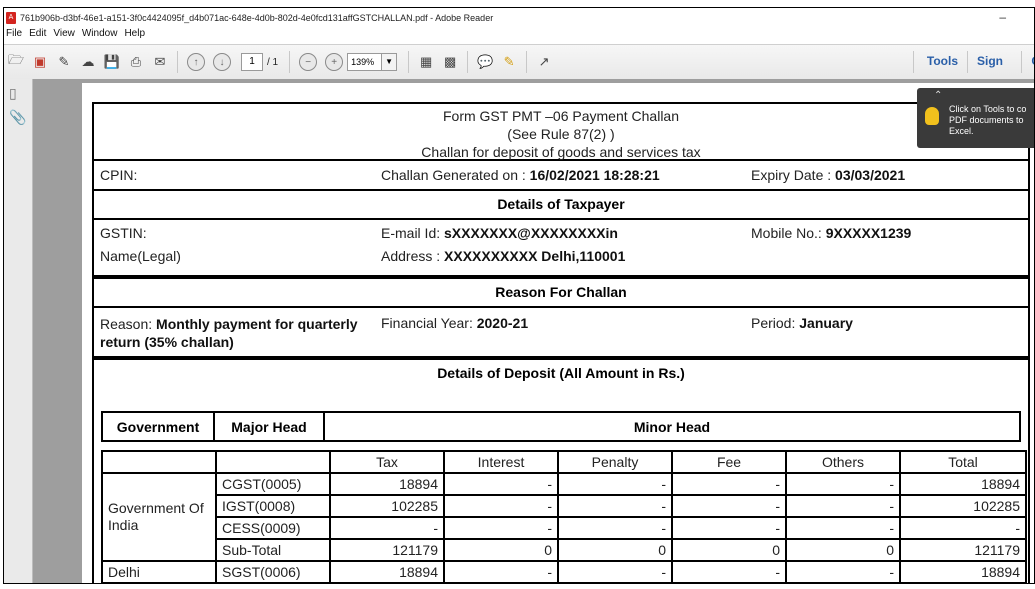 This screenshot has width=1035, height=589. I want to click on period: Period: January, so click(802, 323).